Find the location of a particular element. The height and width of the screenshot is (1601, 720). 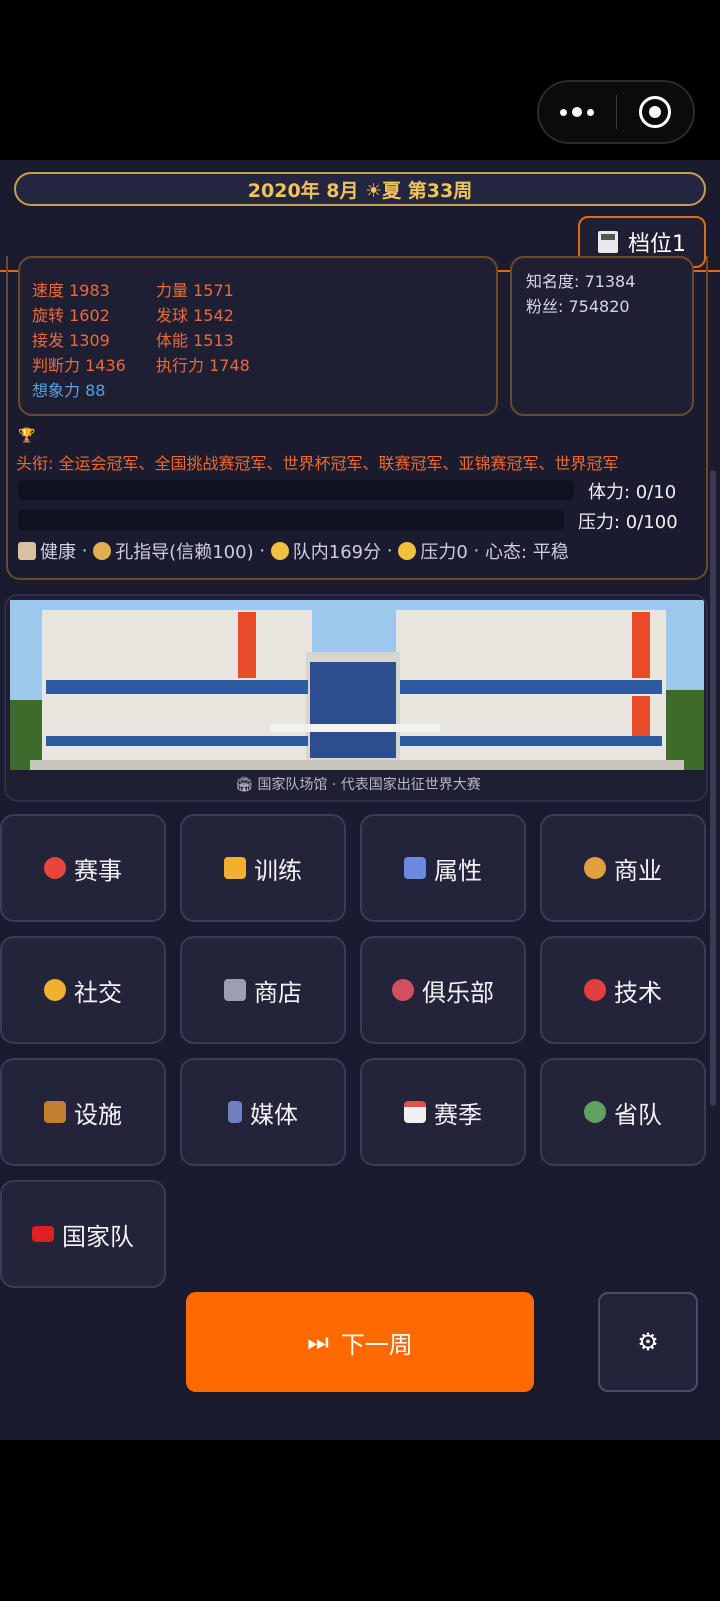

save-disk-icon is located at coordinates (608, 242).